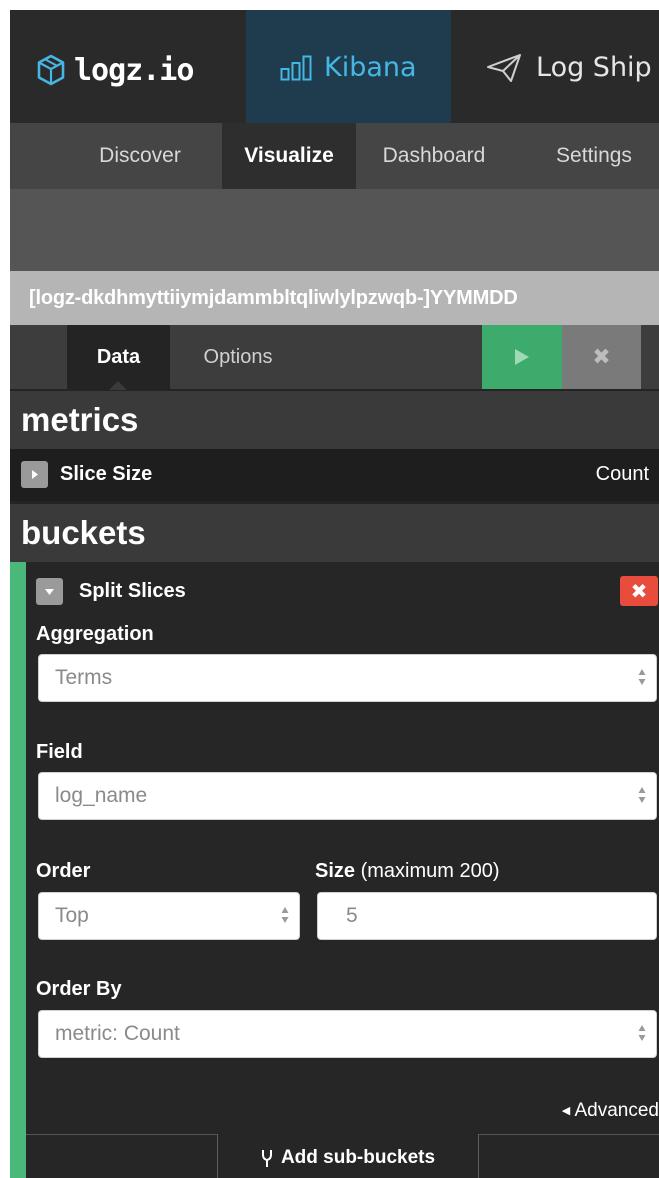  What do you see at coordinates (347, 796) in the screenshot?
I see `field-select: log_name` at bounding box center [347, 796].